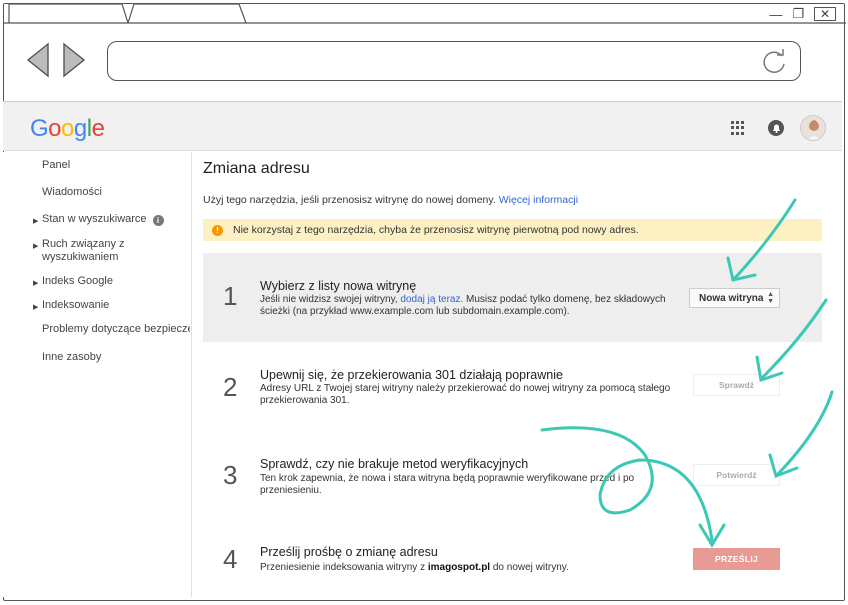 The height and width of the screenshot is (605, 848). I want to click on step-title: Prześlij prośbę o zmianę adresu, so click(349, 552).